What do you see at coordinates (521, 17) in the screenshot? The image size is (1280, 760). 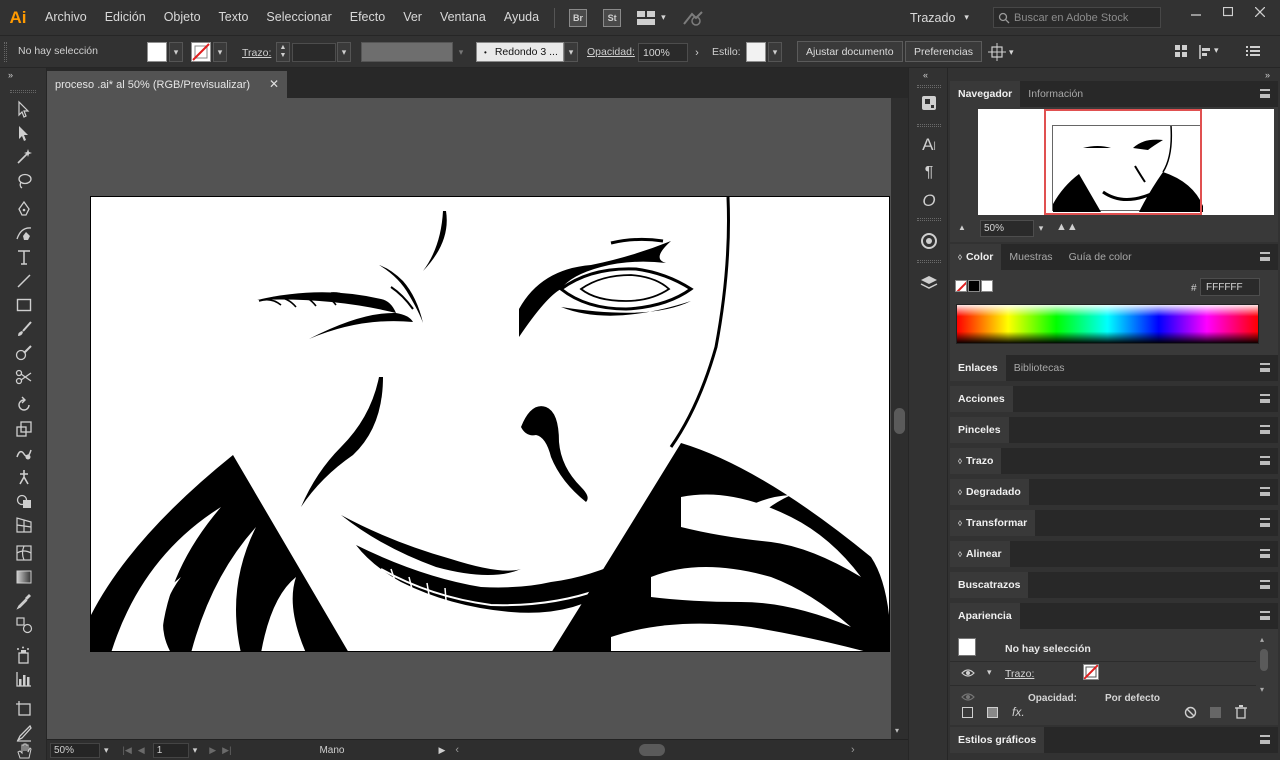 I see `menu-ayuda: Ayuda` at bounding box center [521, 17].